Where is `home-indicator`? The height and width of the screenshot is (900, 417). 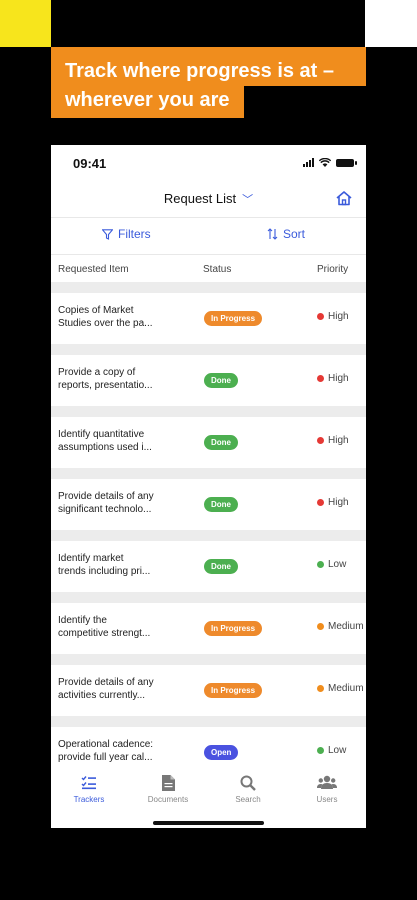 home-indicator is located at coordinates (208, 823).